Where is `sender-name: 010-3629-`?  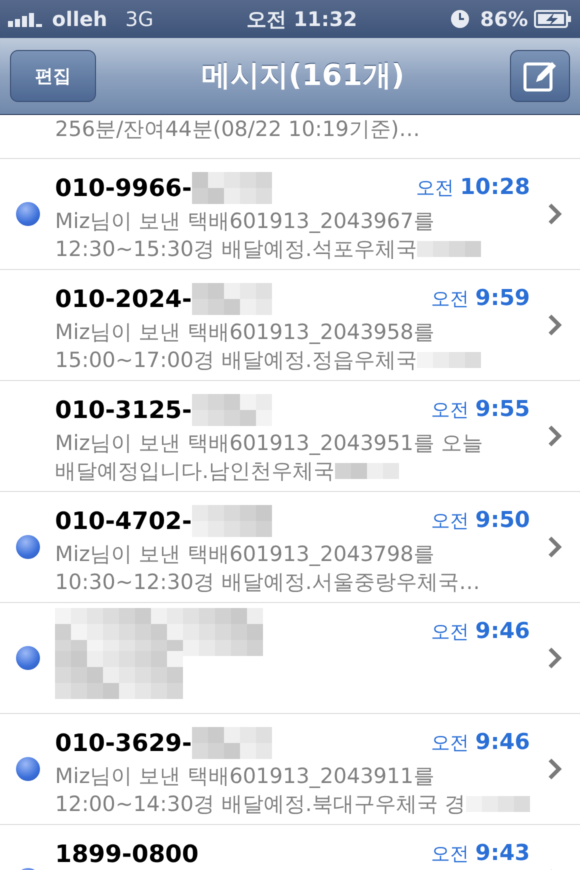 sender-name: 010-3629- is located at coordinates (123, 743).